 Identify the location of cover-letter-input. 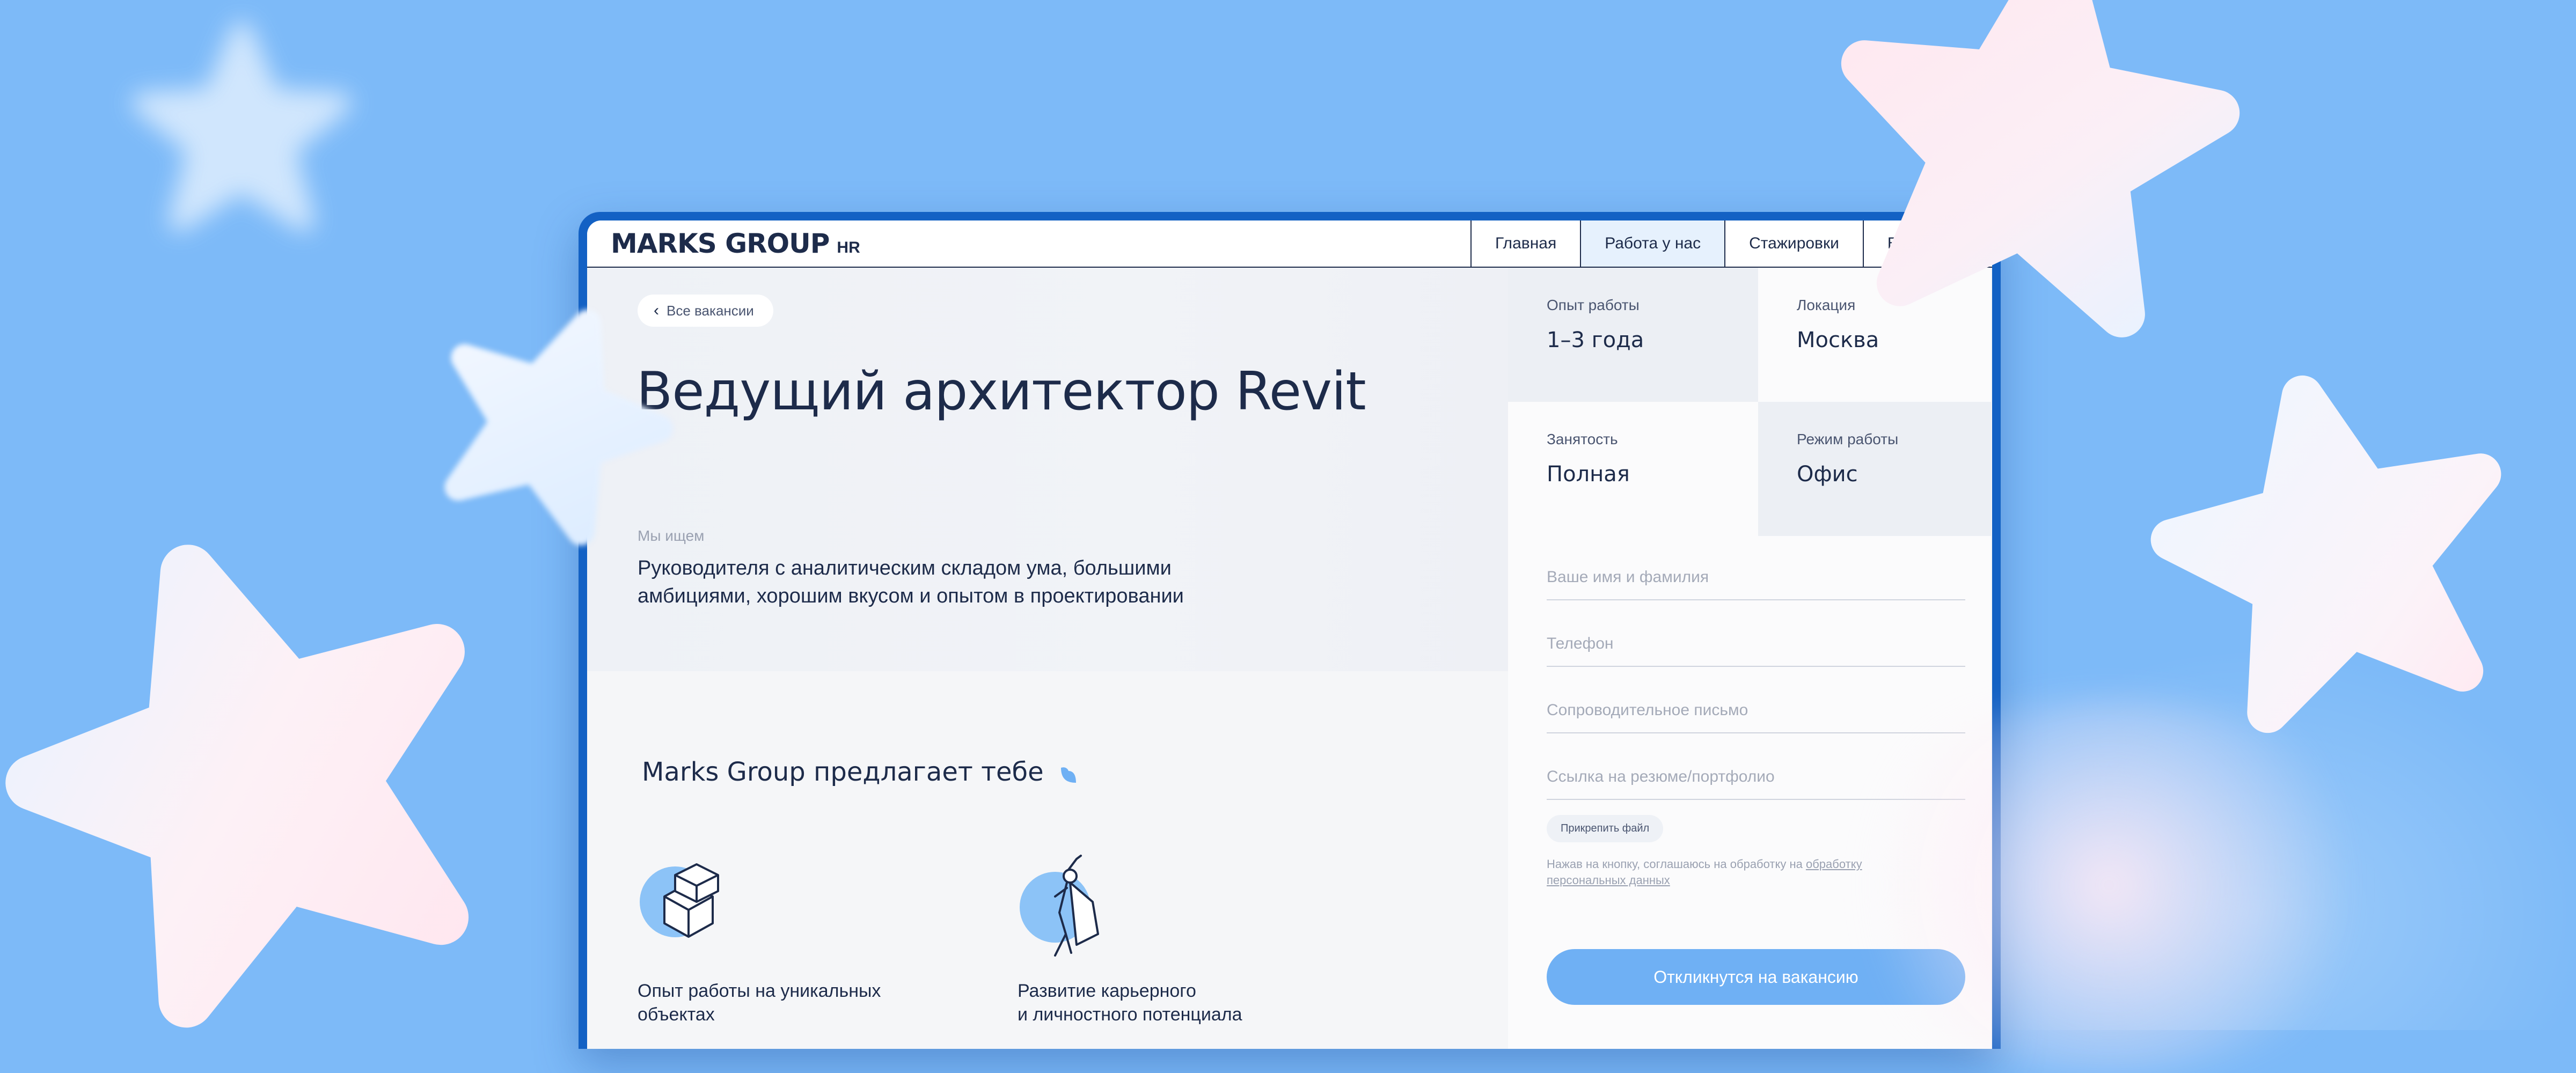
(1756, 710).